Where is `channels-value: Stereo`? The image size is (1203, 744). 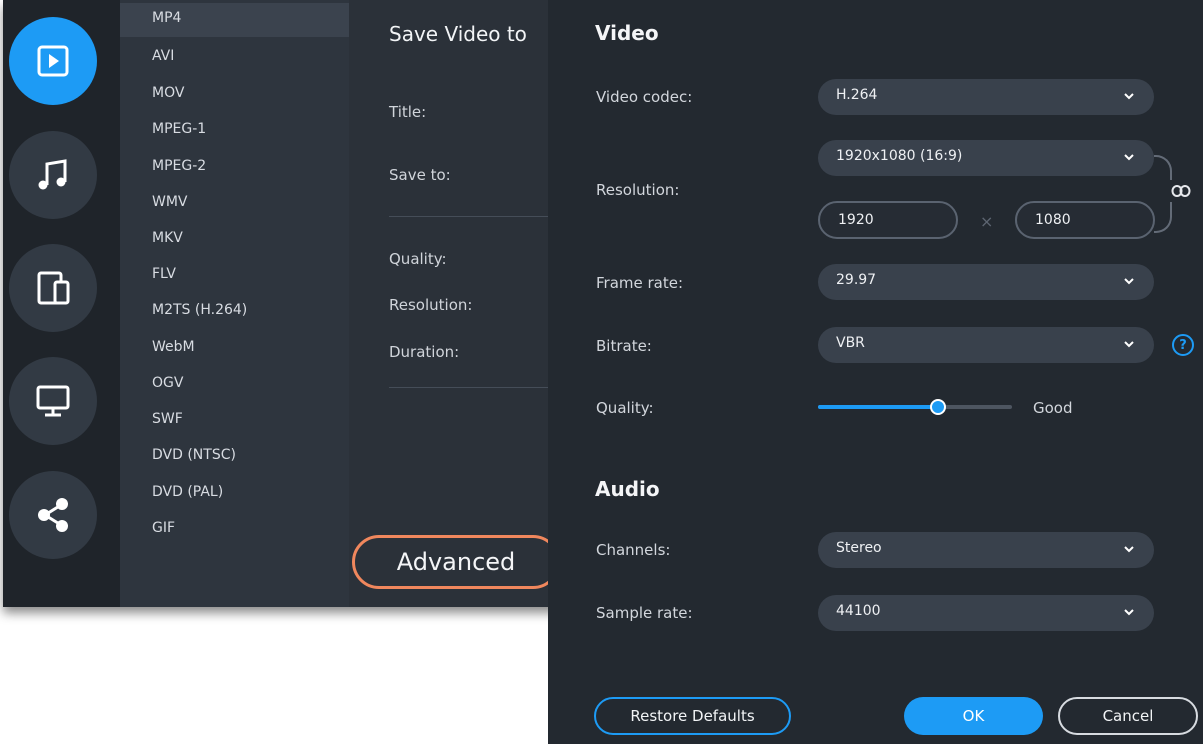 channels-value: Stereo is located at coordinates (859, 548).